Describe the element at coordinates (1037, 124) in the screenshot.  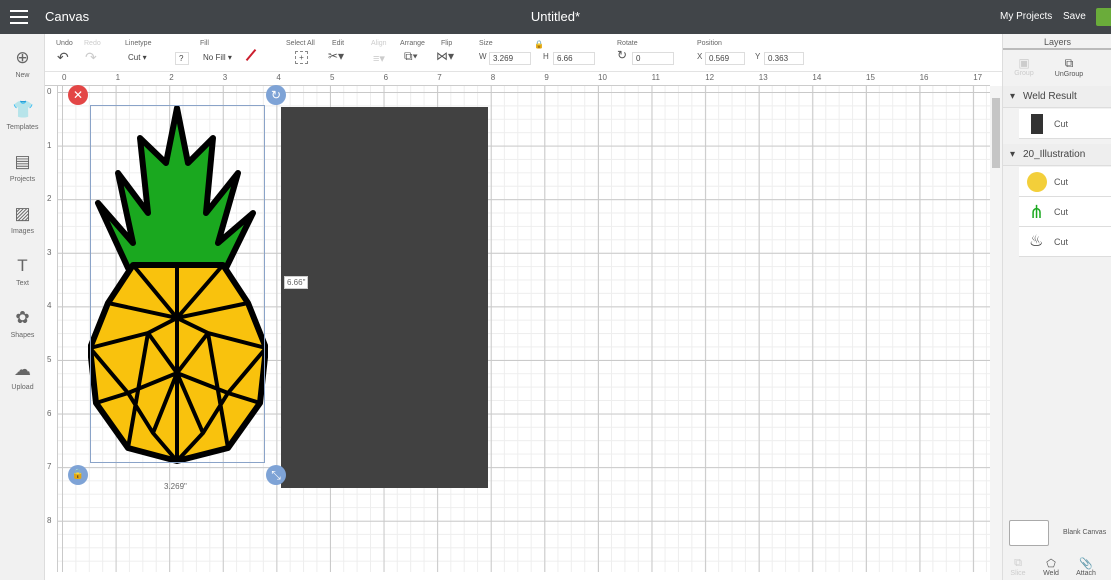
I see `dark-rectangle-thumb` at that location.